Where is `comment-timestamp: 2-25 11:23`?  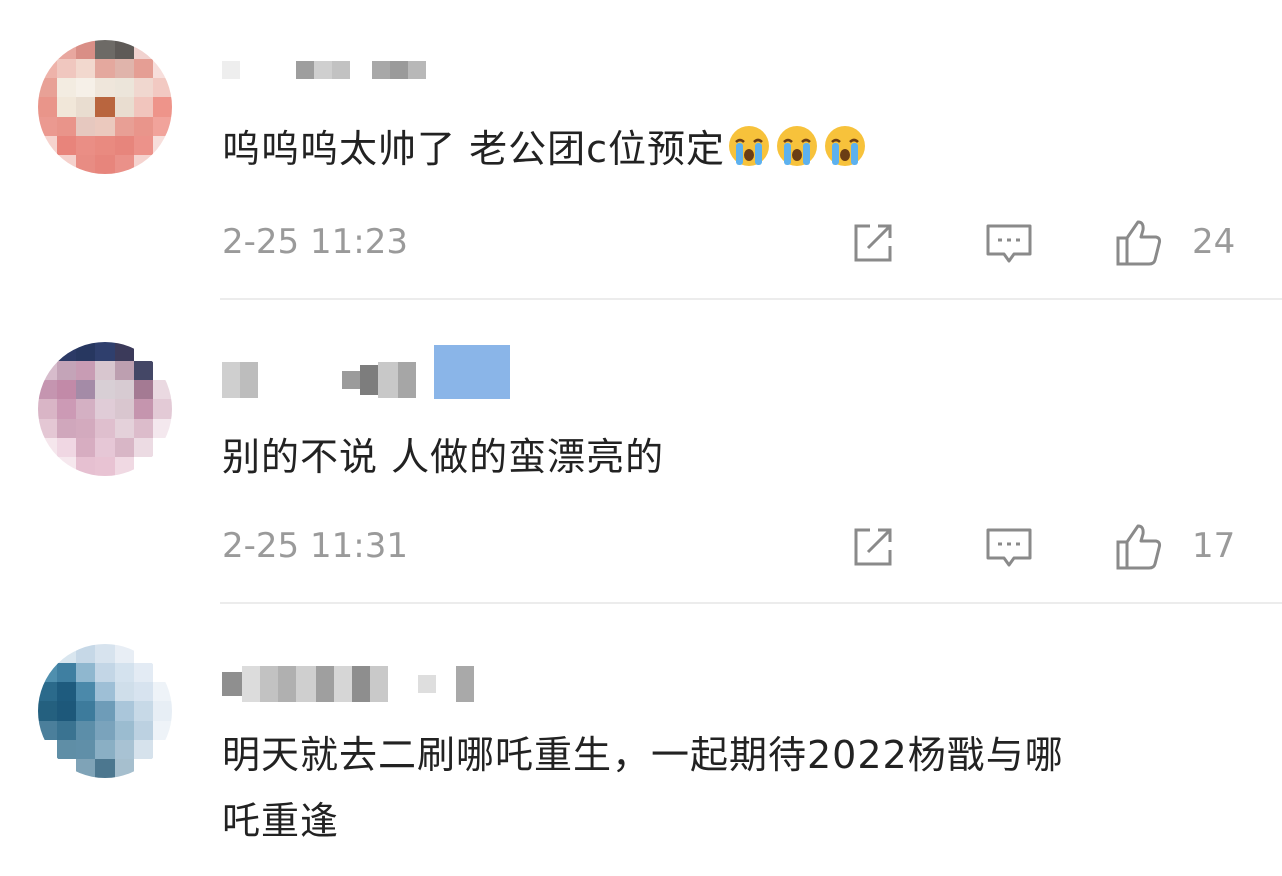
comment-timestamp: 2-25 11:23 is located at coordinates (315, 242).